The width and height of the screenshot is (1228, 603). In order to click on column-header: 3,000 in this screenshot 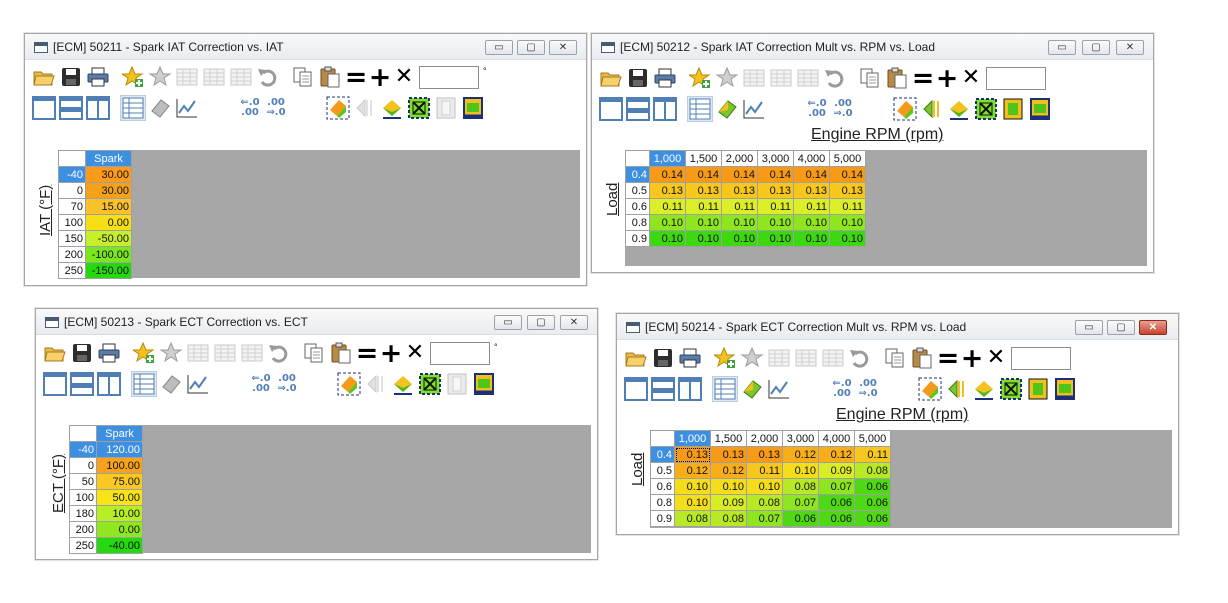, I will do `click(800, 438)`.